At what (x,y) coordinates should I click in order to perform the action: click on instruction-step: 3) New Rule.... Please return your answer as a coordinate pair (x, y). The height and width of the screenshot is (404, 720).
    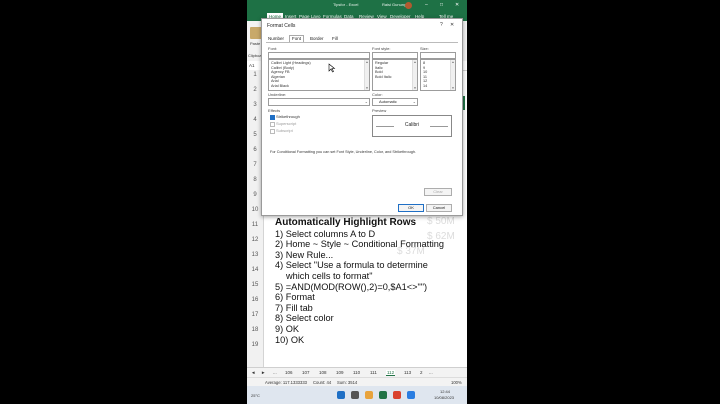
    Looking at the image, I should click on (304, 254).